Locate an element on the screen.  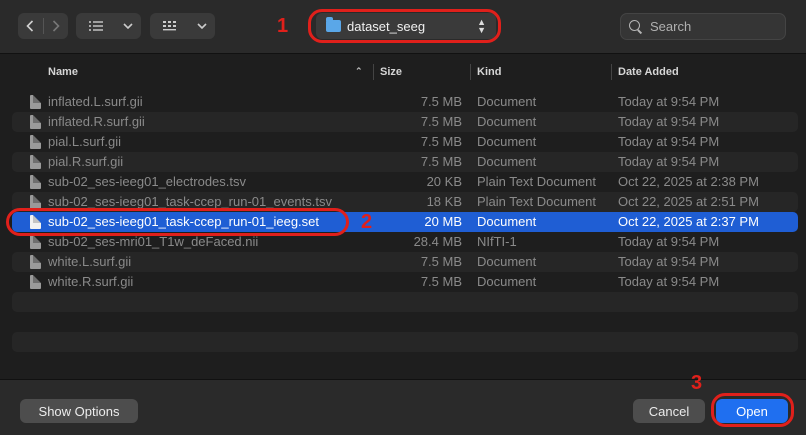
file-size: 20 MB is located at coordinates (443, 221).